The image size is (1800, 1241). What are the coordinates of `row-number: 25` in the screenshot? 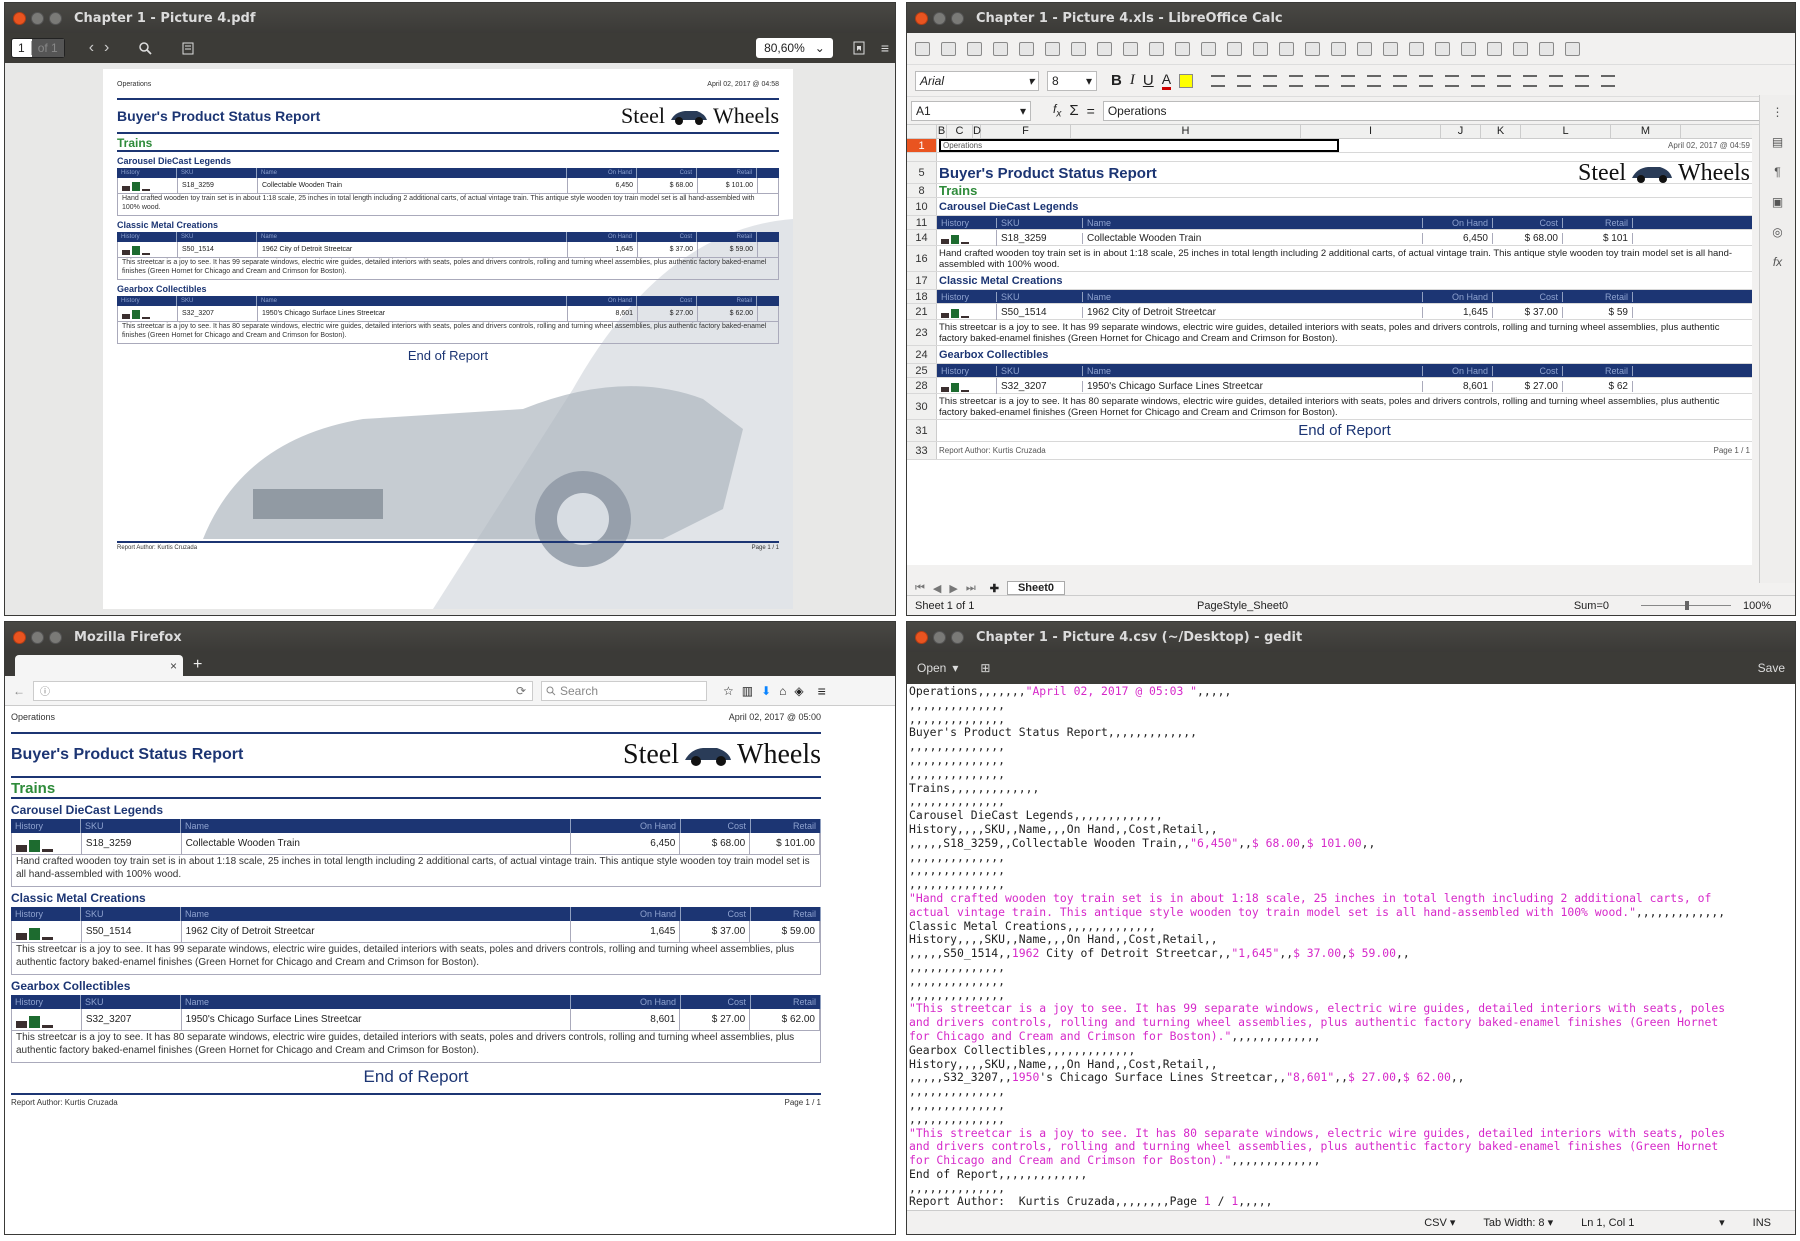 It's located at (922, 370).